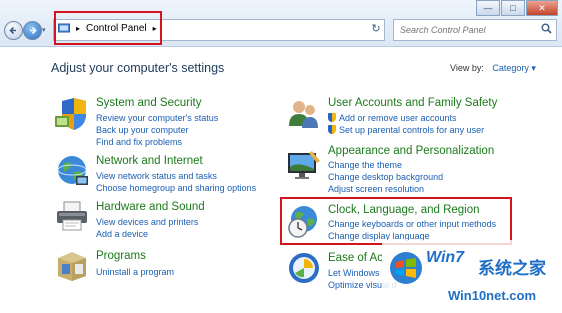  What do you see at coordinates (467, 68) in the screenshot?
I see `view-by-label: View by:` at bounding box center [467, 68].